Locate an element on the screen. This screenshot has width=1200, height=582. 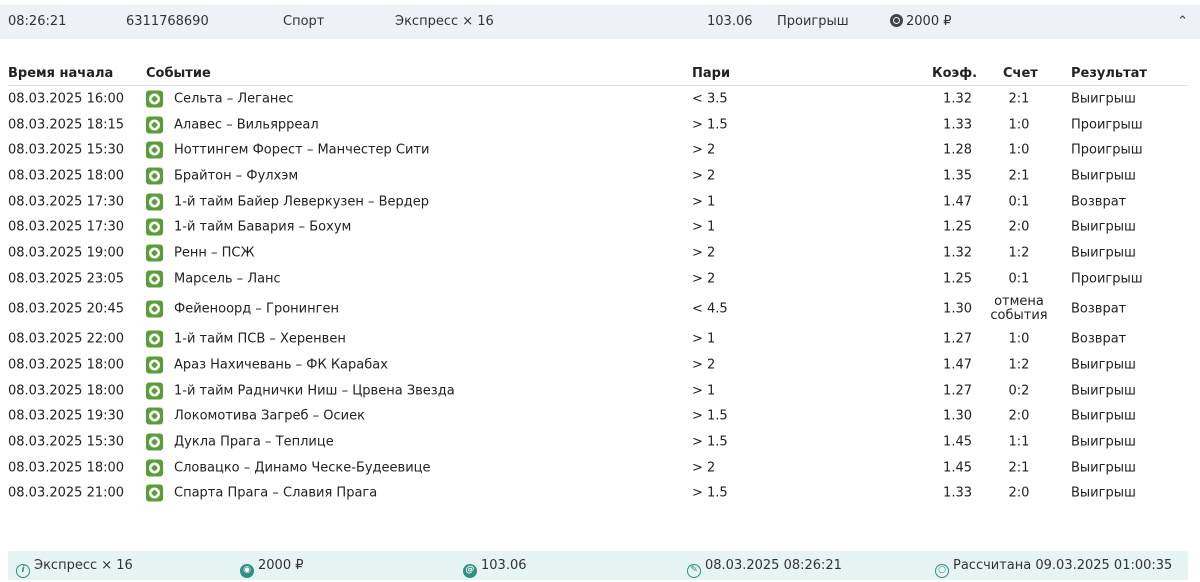
coin-icon: ◉ is located at coordinates (247, 571).